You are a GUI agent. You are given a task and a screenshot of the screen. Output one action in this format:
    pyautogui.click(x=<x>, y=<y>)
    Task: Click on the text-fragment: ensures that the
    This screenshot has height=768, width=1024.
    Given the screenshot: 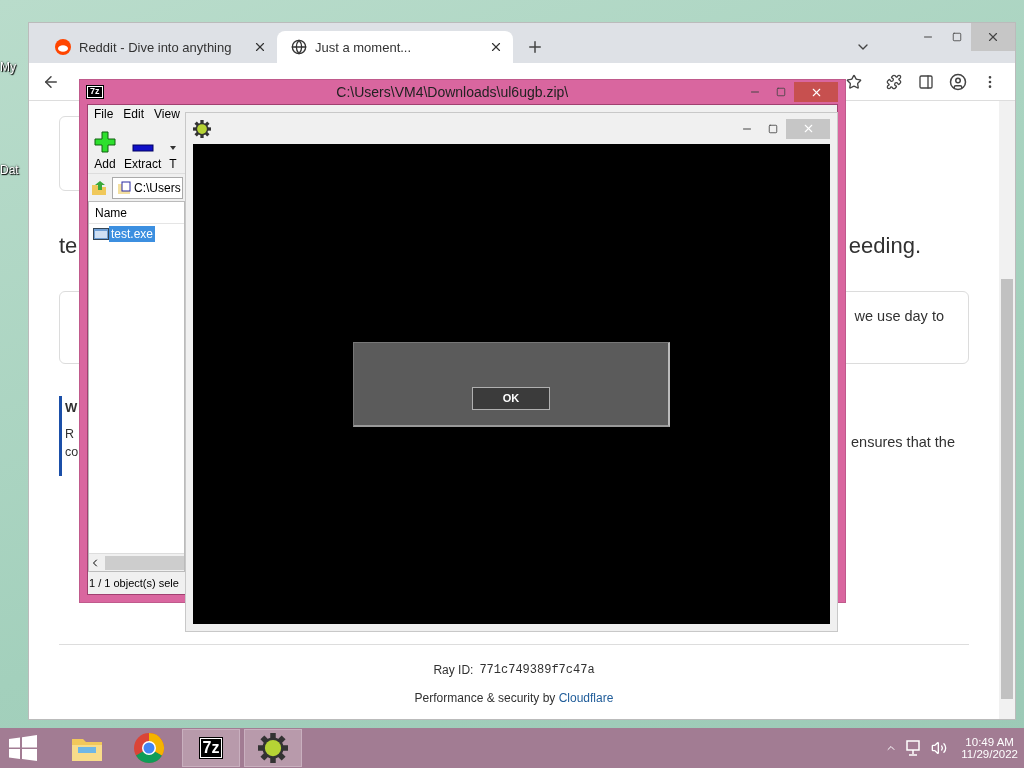 What is the action you would take?
    pyautogui.click(x=903, y=443)
    